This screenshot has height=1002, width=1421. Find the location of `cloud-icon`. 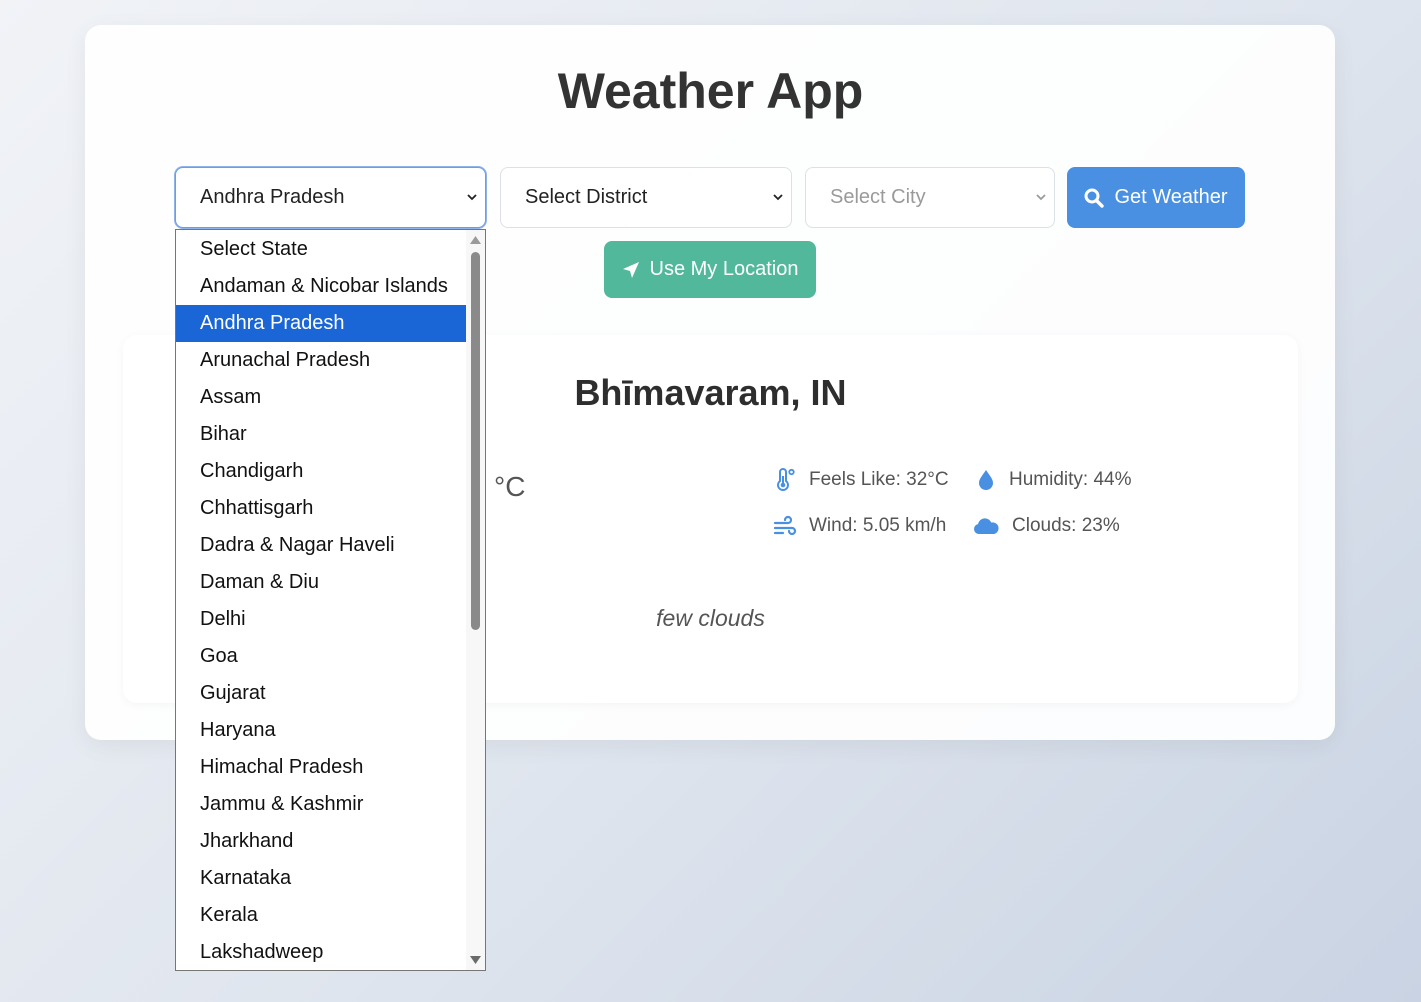

cloud-icon is located at coordinates (986, 526).